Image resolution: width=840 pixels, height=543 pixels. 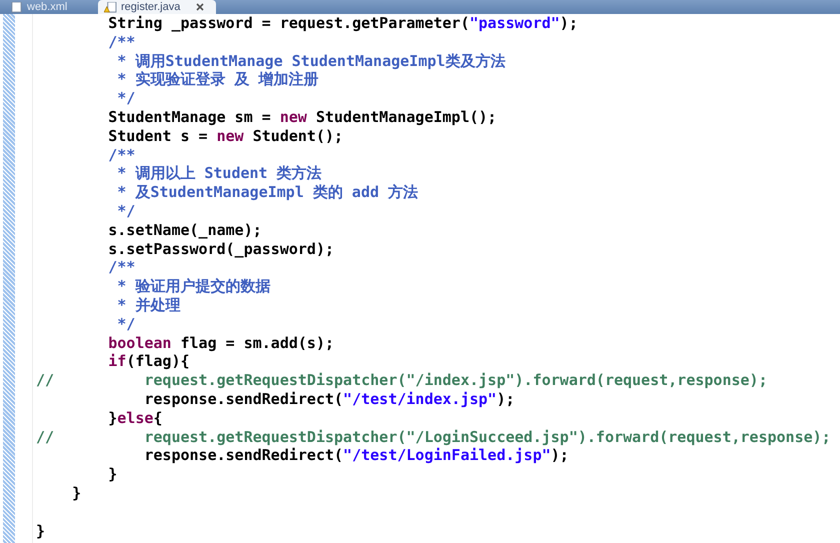 What do you see at coordinates (148, 362) in the screenshot?
I see `code-line: if(flag){` at bounding box center [148, 362].